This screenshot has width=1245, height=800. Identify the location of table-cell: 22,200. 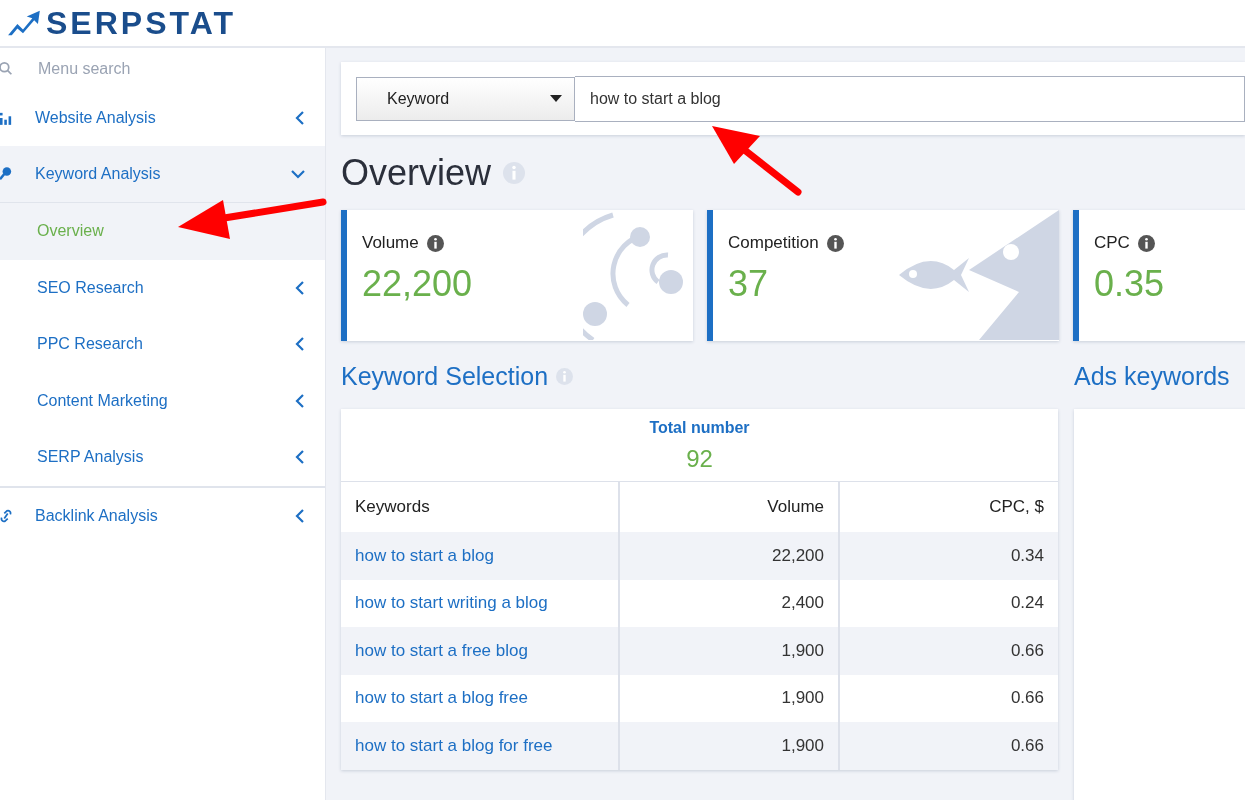
(729, 556).